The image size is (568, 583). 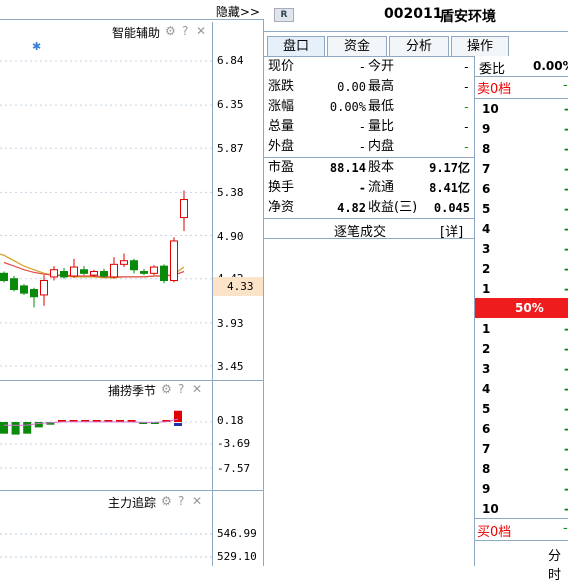 I want to click on sell-level-row: 7-, so click(x=523, y=169).